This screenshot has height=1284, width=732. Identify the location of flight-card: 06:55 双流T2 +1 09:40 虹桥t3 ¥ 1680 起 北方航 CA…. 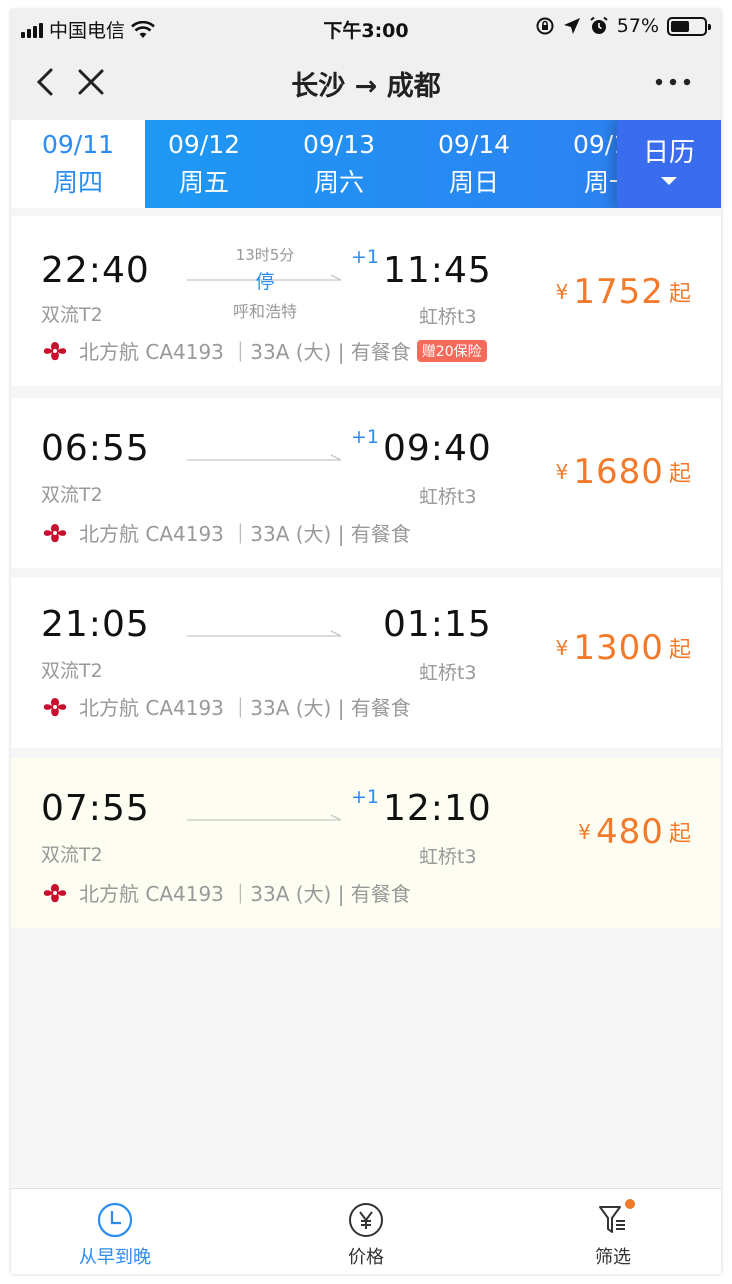
(366, 483).